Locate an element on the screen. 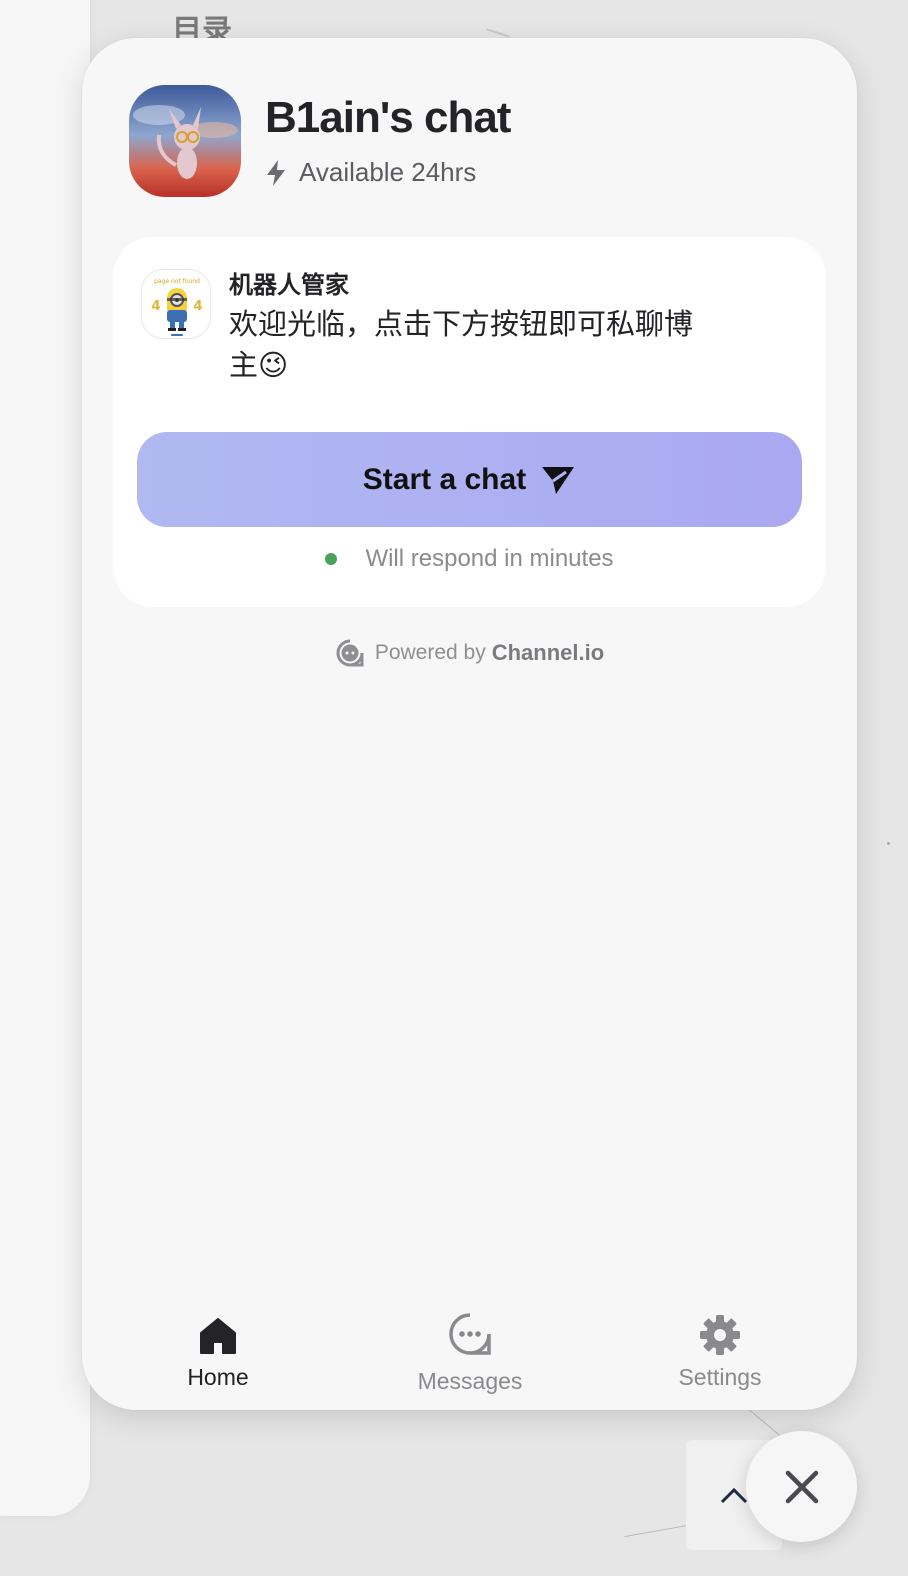  background-page-panel is located at coordinates (45, 758).